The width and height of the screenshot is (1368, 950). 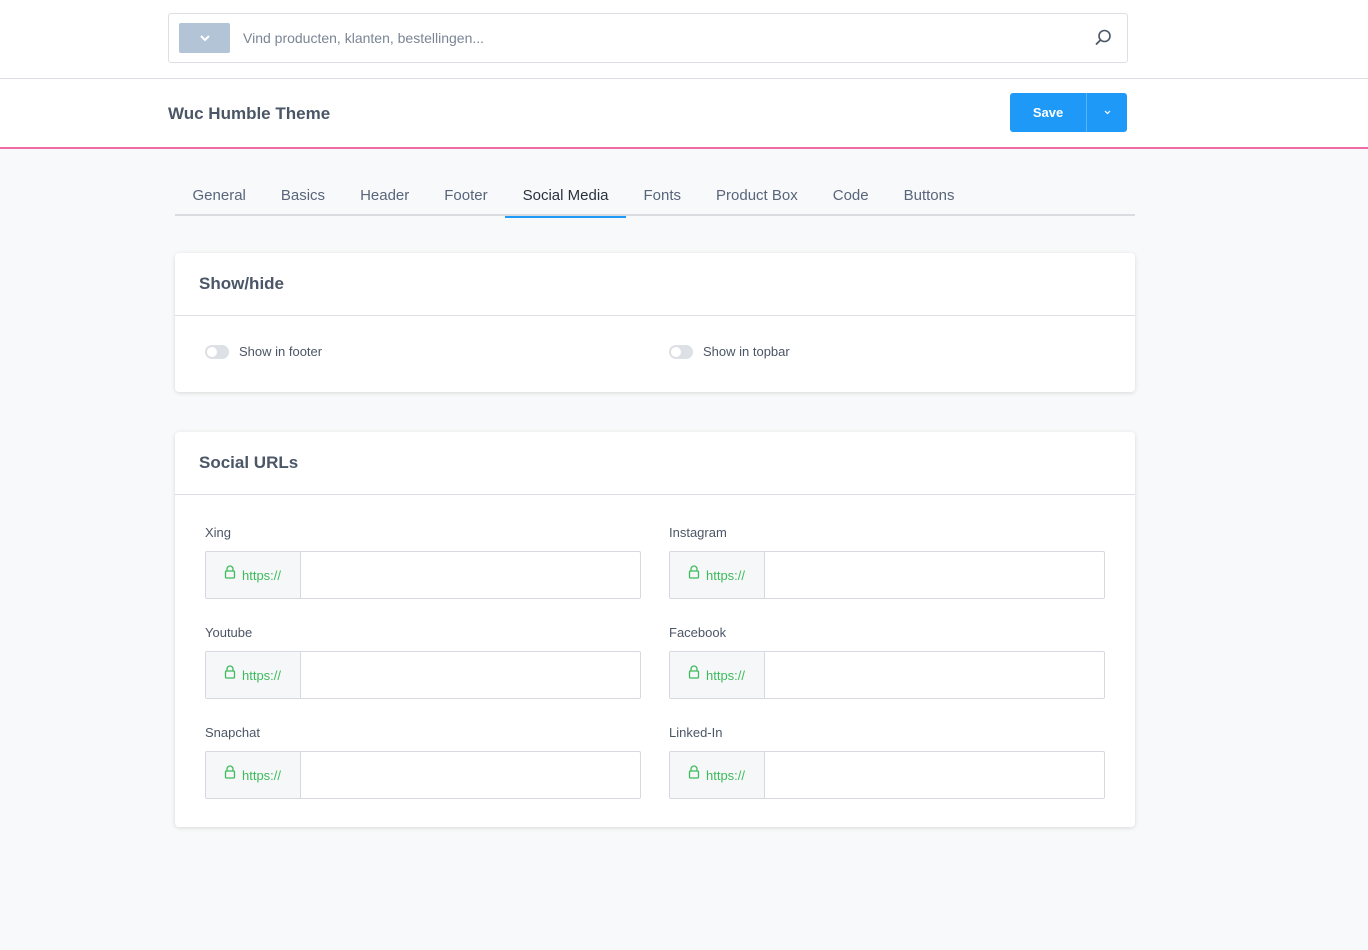 I want to click on search-input, so click(x=658, y=38).